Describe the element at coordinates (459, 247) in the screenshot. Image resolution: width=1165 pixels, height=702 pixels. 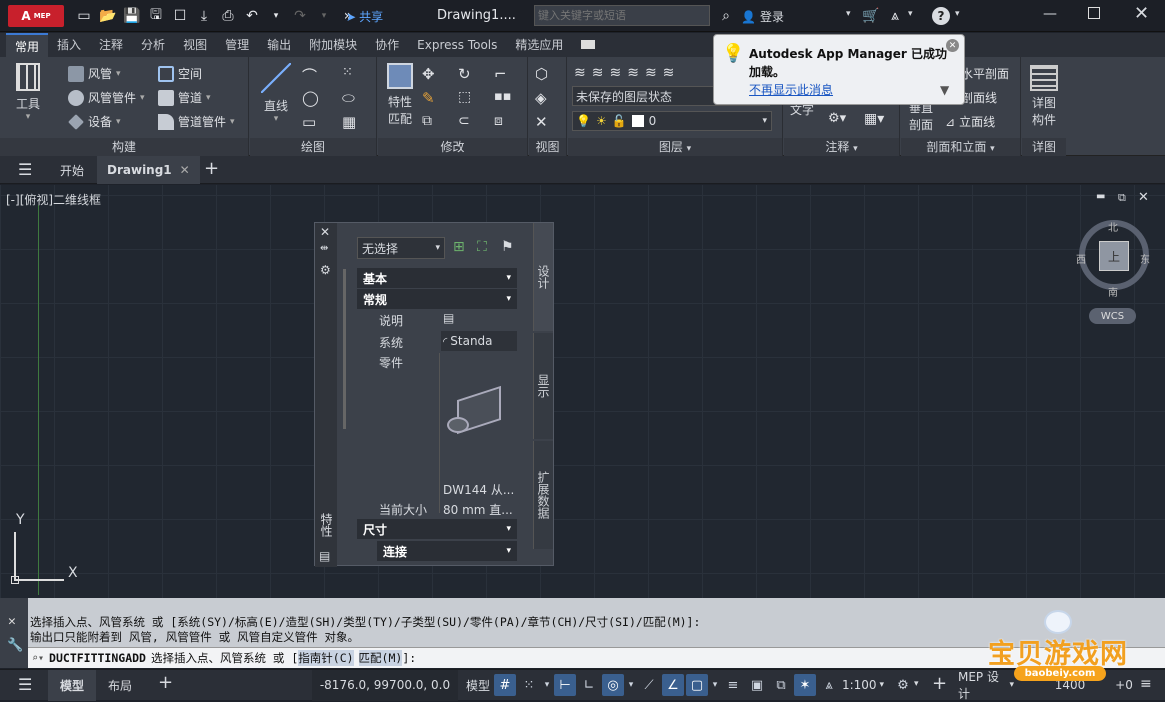
I see `toggle-pickadd-icon: ⊞` at that location.